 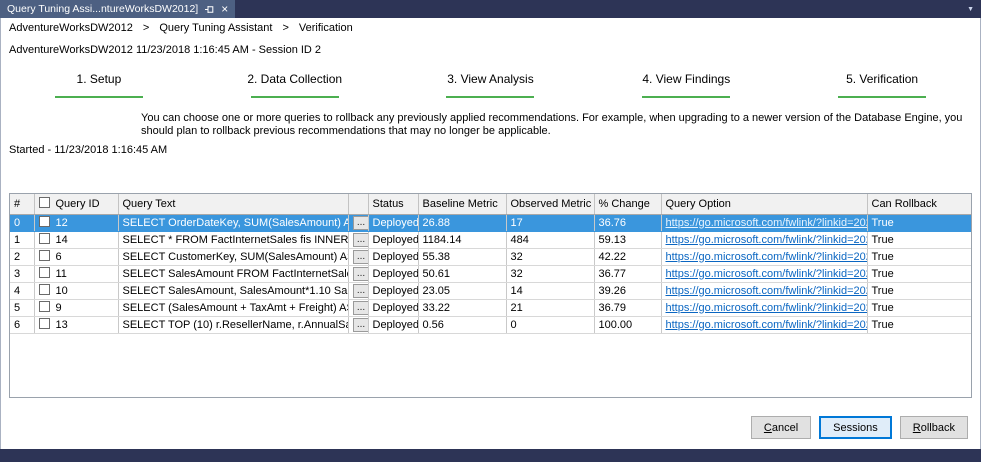 I want to click on col-header-observed-metric: Observed Metric, so click(x=550, y=204).